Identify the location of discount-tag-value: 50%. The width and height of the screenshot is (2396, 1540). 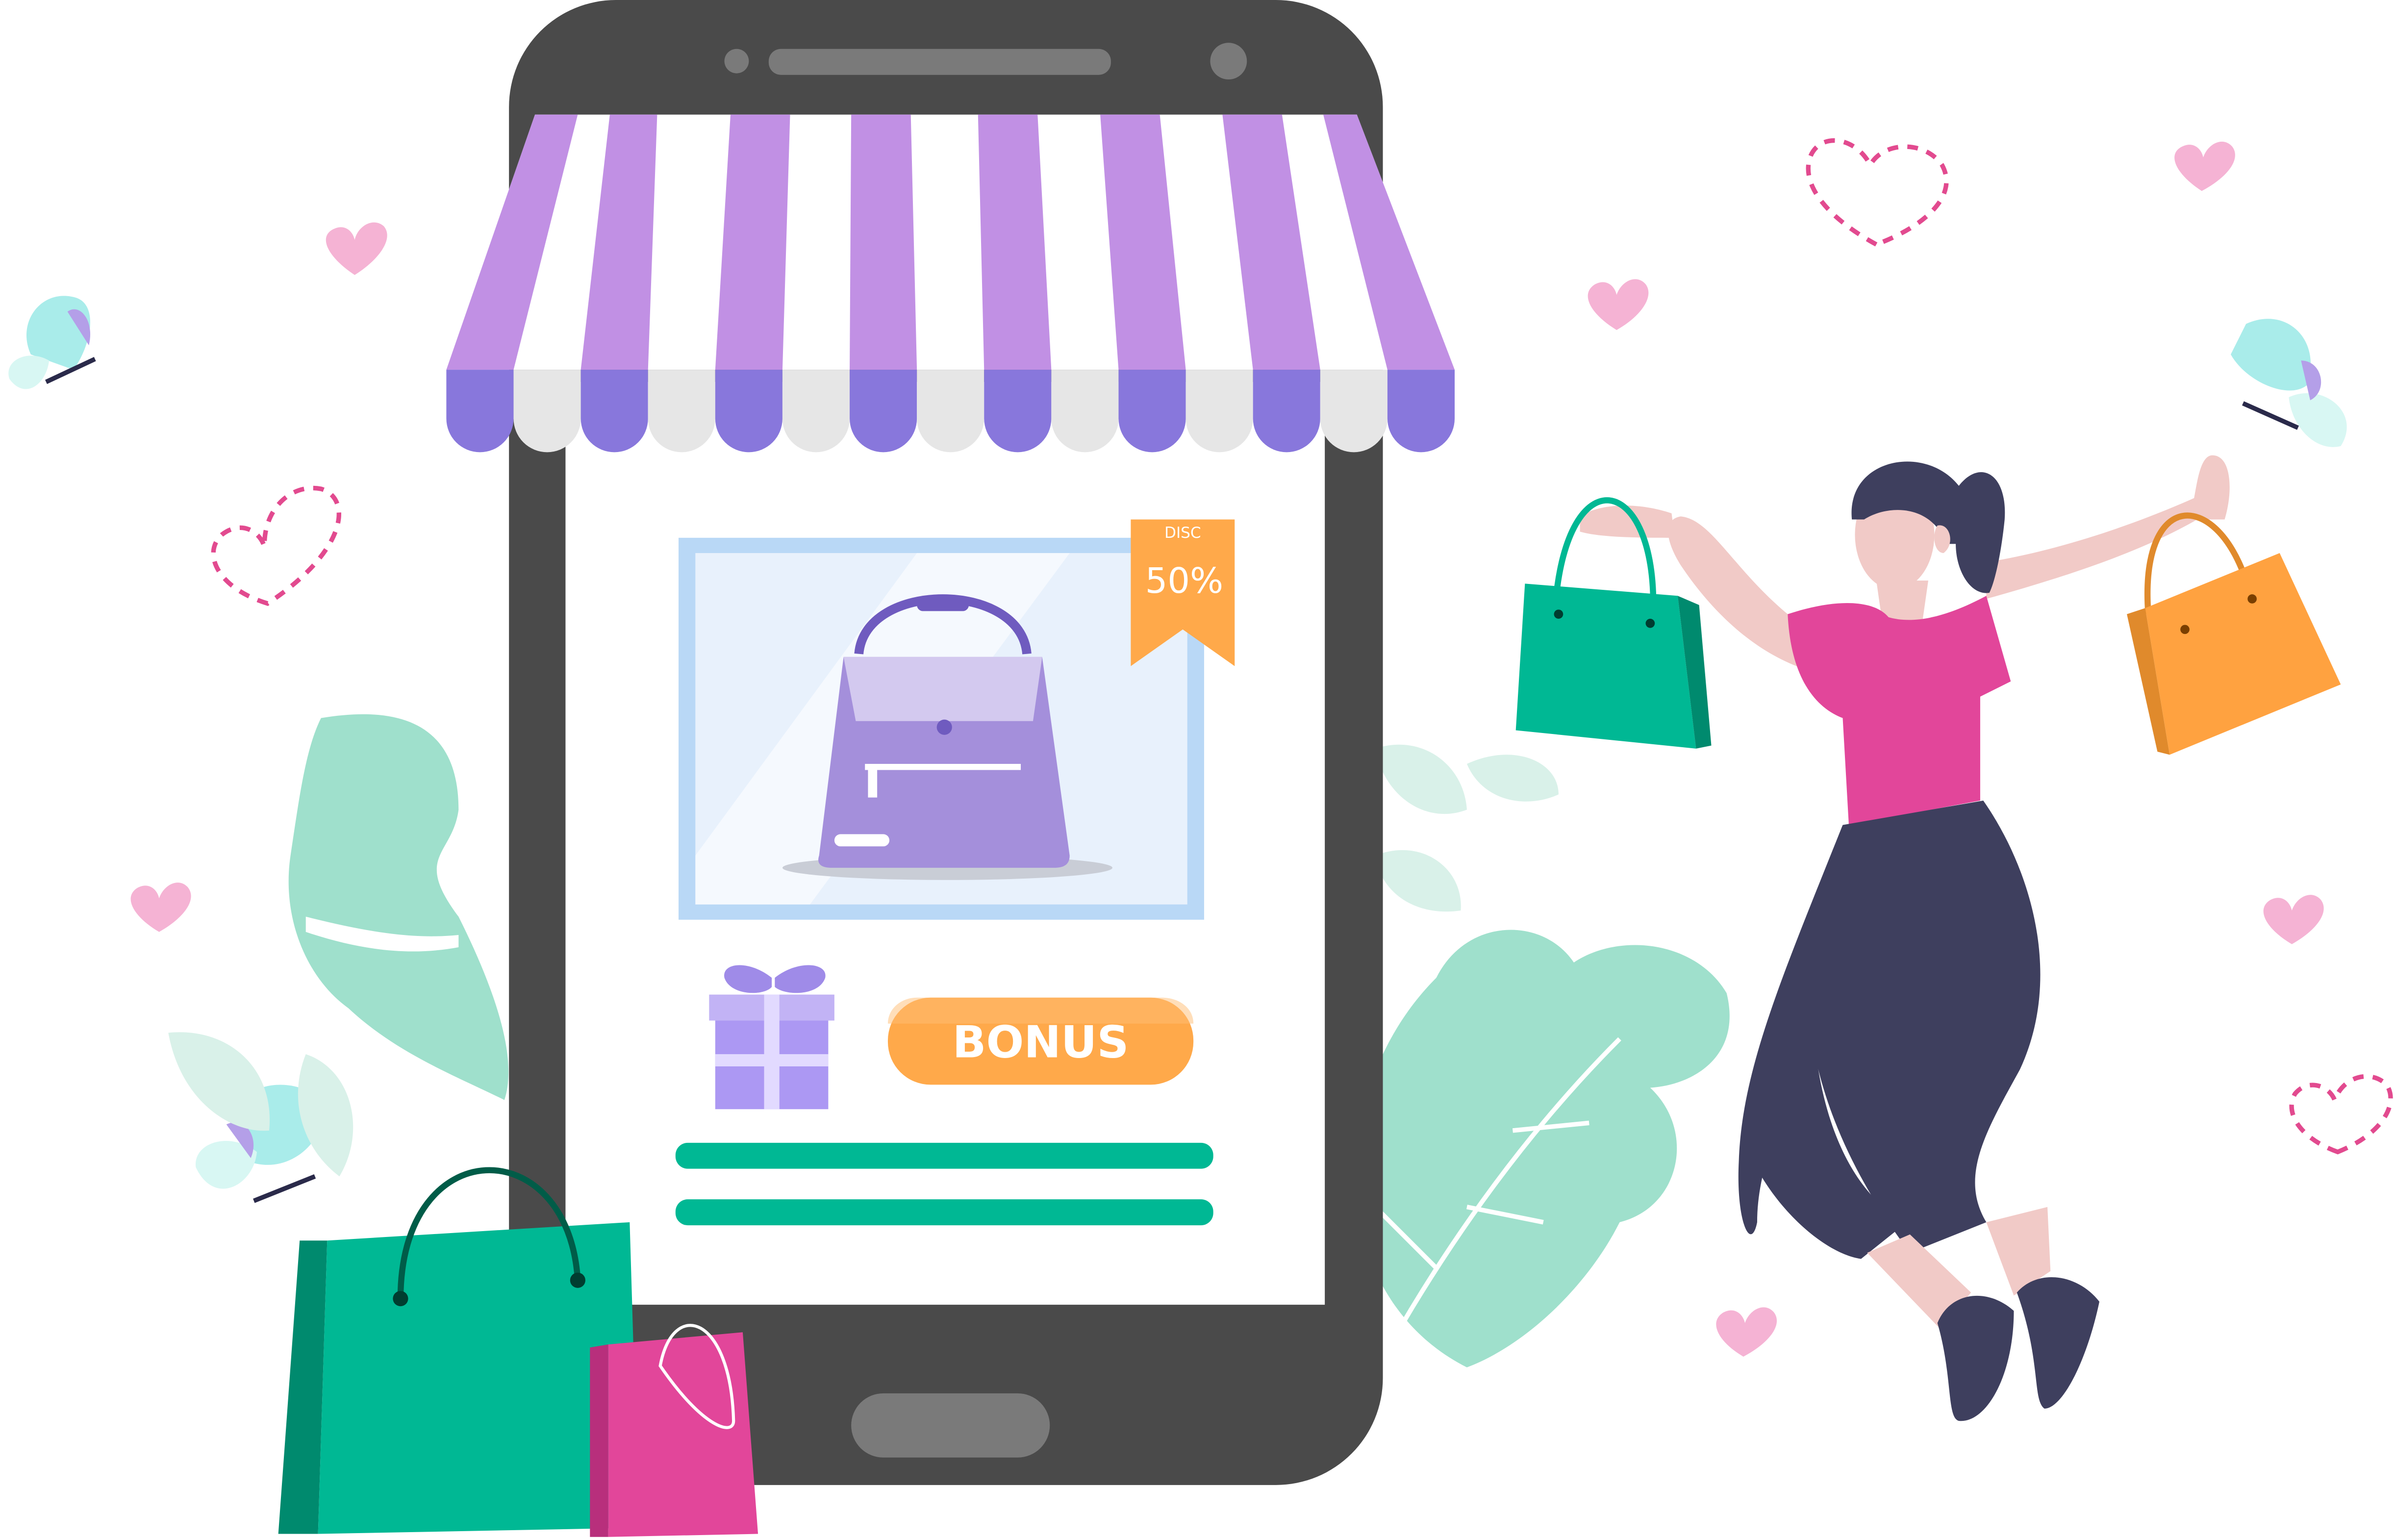
(1184, 580).